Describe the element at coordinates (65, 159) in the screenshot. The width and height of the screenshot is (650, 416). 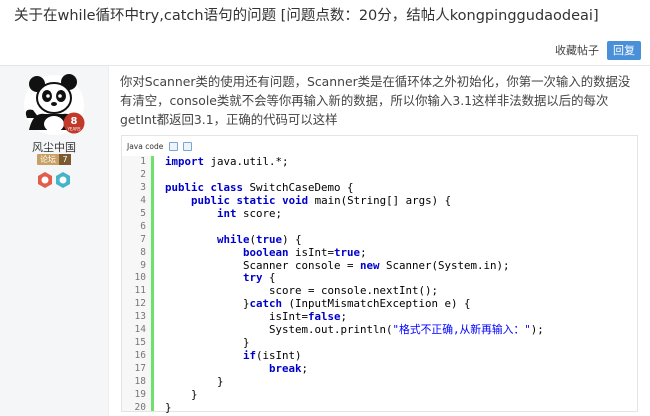
I see `level-number: 7` at that location.